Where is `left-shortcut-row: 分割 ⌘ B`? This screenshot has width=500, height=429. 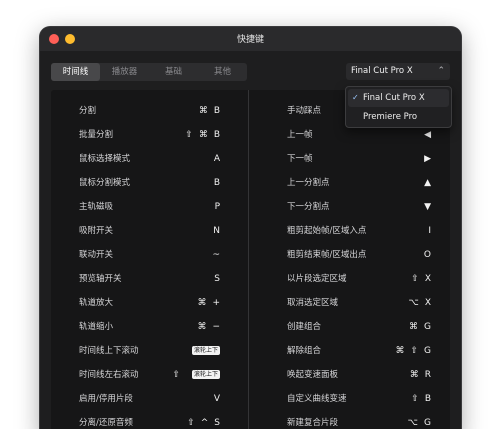
left-shortcut-row: 分割 ⌘ B is located at coordinates (149, 111).